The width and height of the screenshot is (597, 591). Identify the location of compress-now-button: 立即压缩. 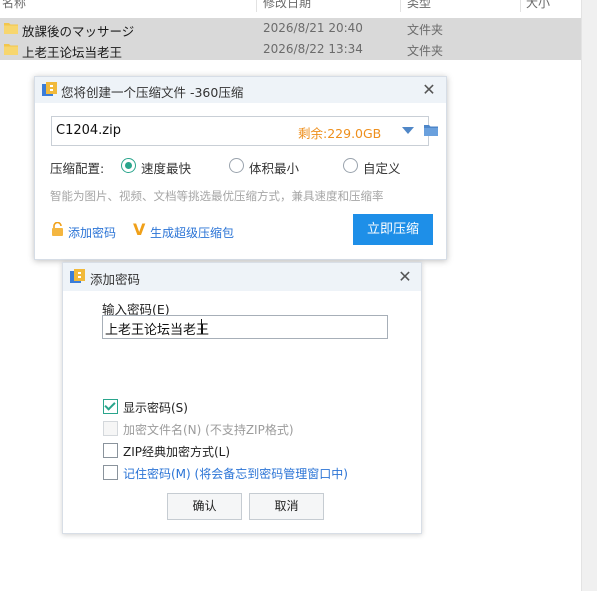
(393, 229).